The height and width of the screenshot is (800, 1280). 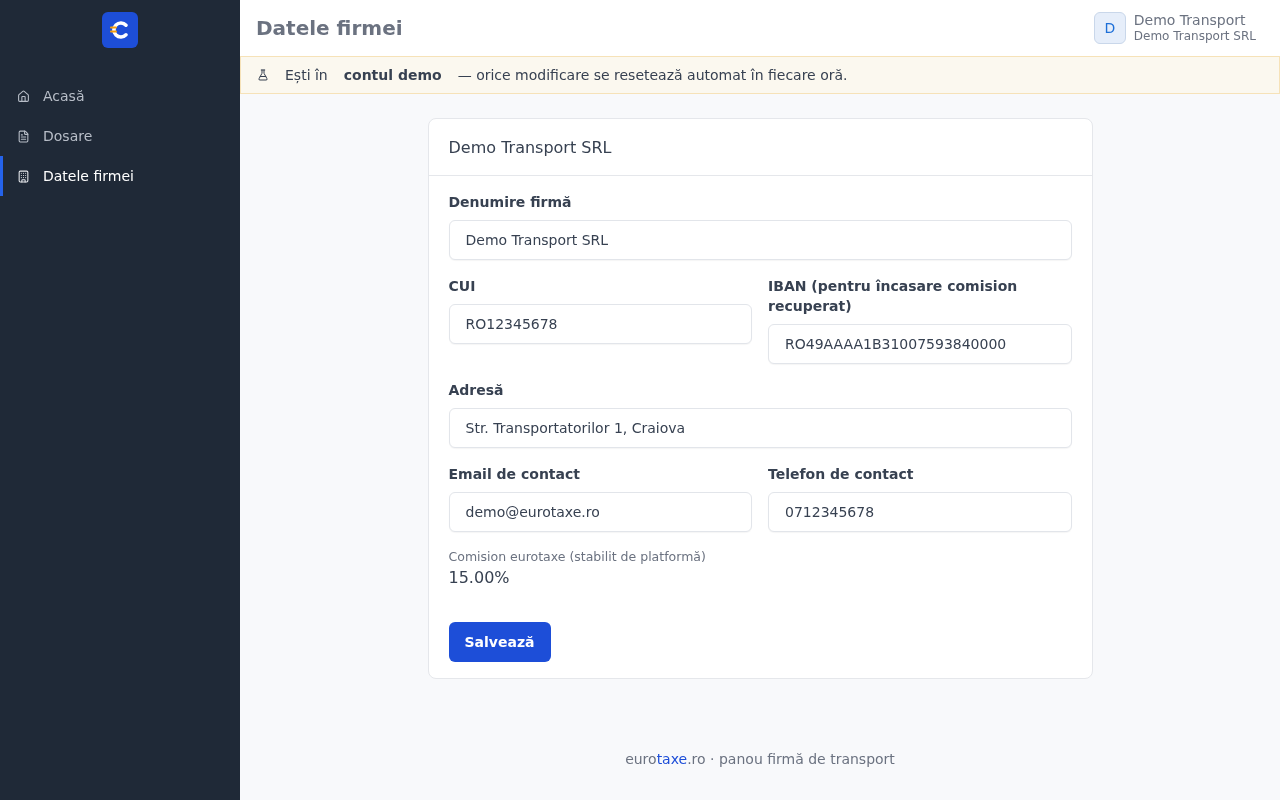 What do you see at coordinates (499, 642) in the screenshot?
I see `save-button: Salvează` at bounding box center [499, 642].